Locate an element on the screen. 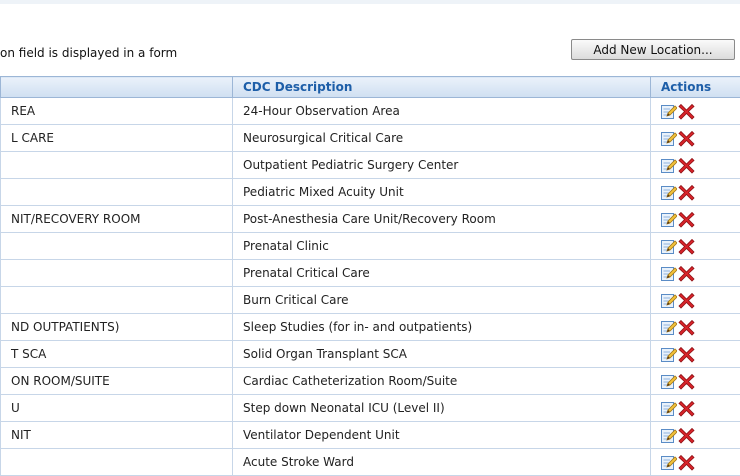 The height and width of the screenshot is (476, 740). location-cell: T SCA is located at coordinates (117, 354).